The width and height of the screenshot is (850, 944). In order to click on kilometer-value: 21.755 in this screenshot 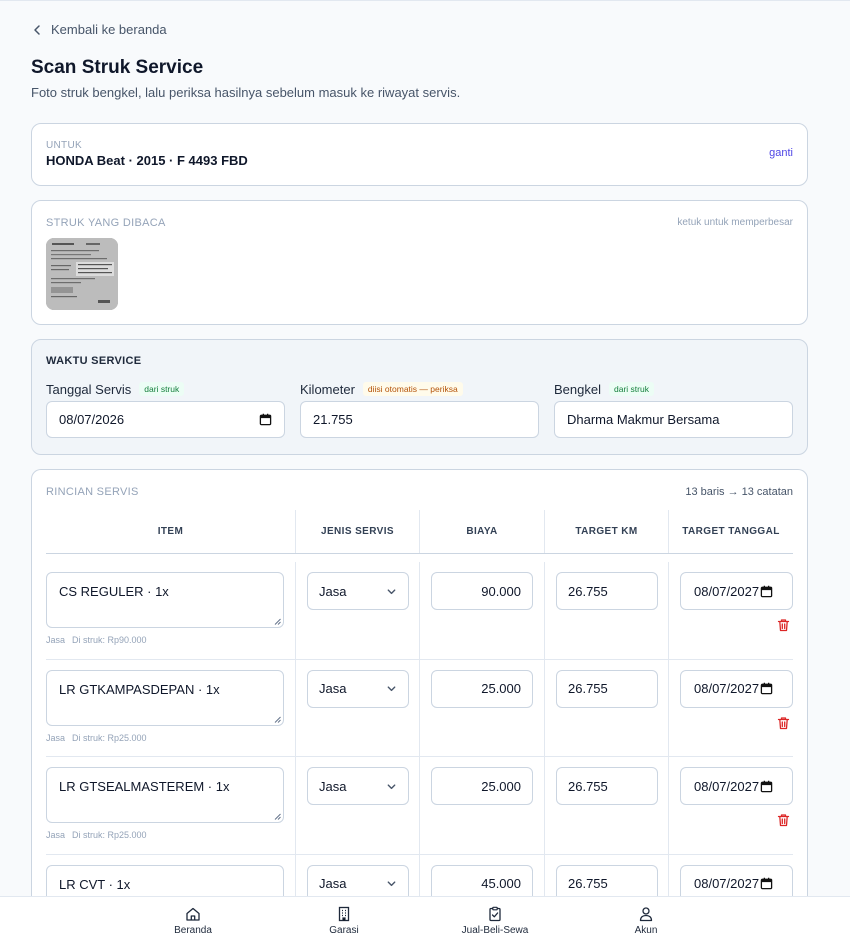, I will do `click(333, 419)`.